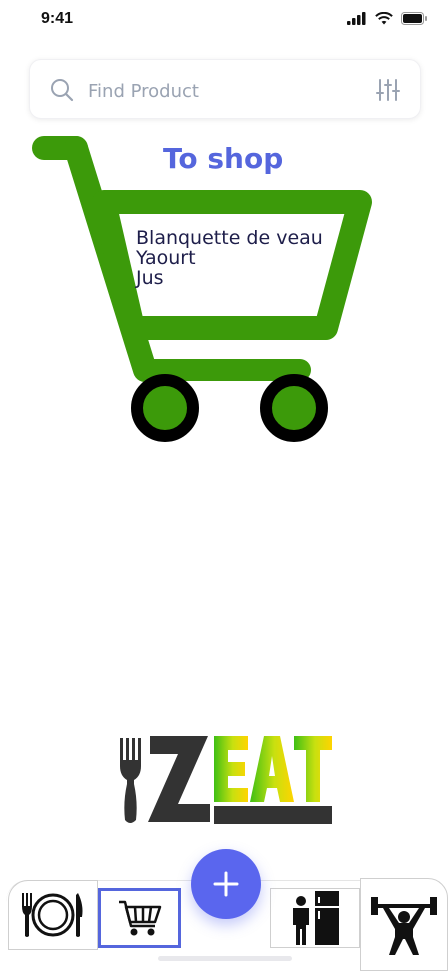 The height and width of the screenshot is (972, 448). I want to click on battery-icon, so click(414, 18).